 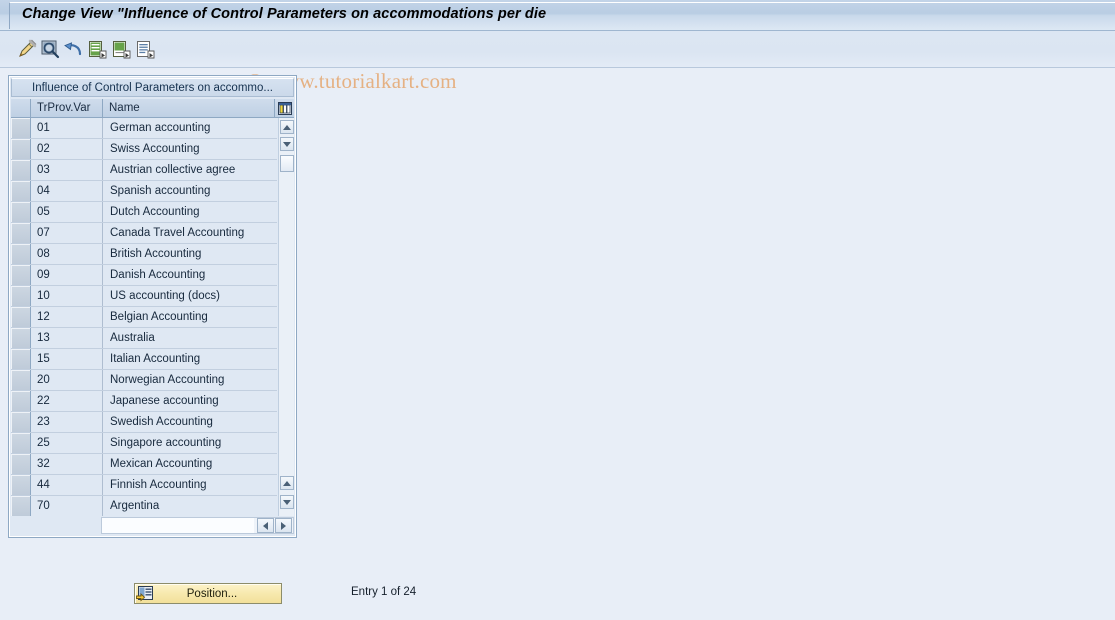 I want to click on table-row: 32 Mexican Accounting, so click(x=144, y=464).